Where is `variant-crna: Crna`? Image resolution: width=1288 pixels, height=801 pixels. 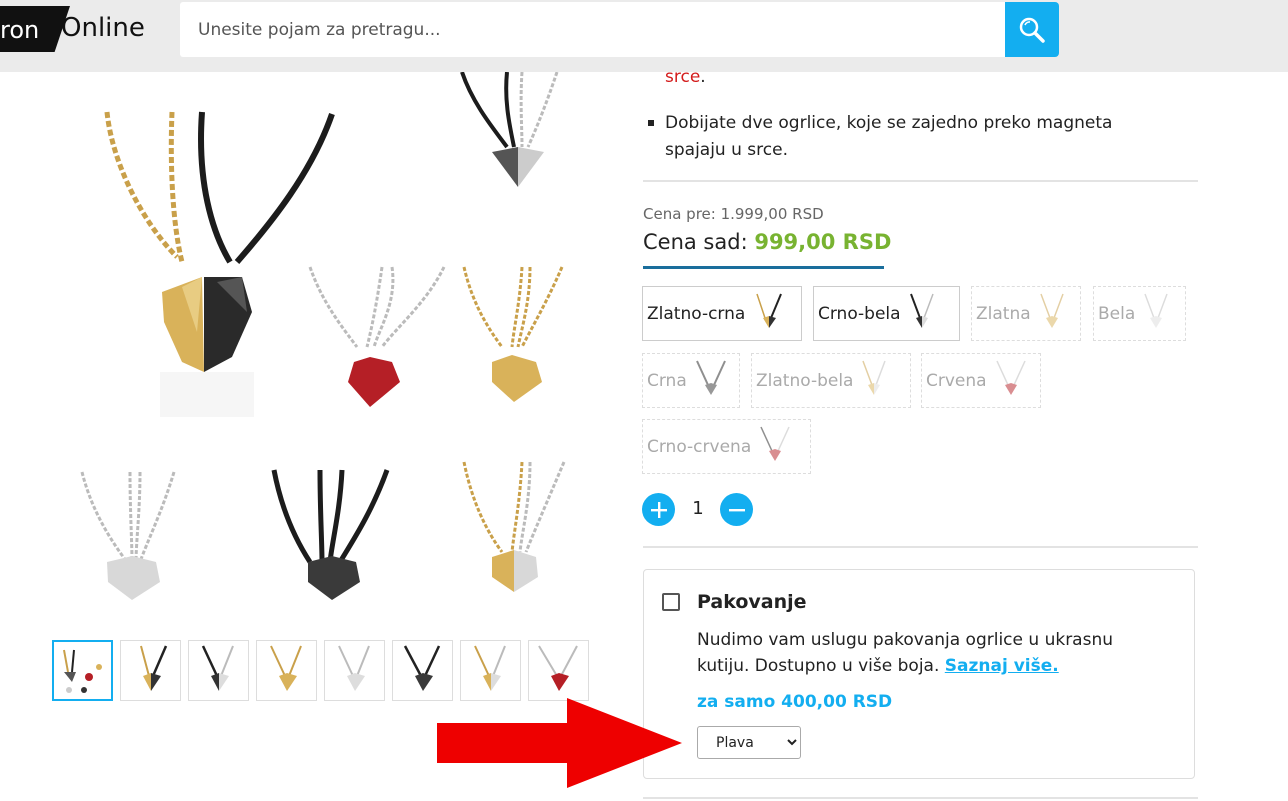
variant-crna: Crna is located at coordinates (691, 380).